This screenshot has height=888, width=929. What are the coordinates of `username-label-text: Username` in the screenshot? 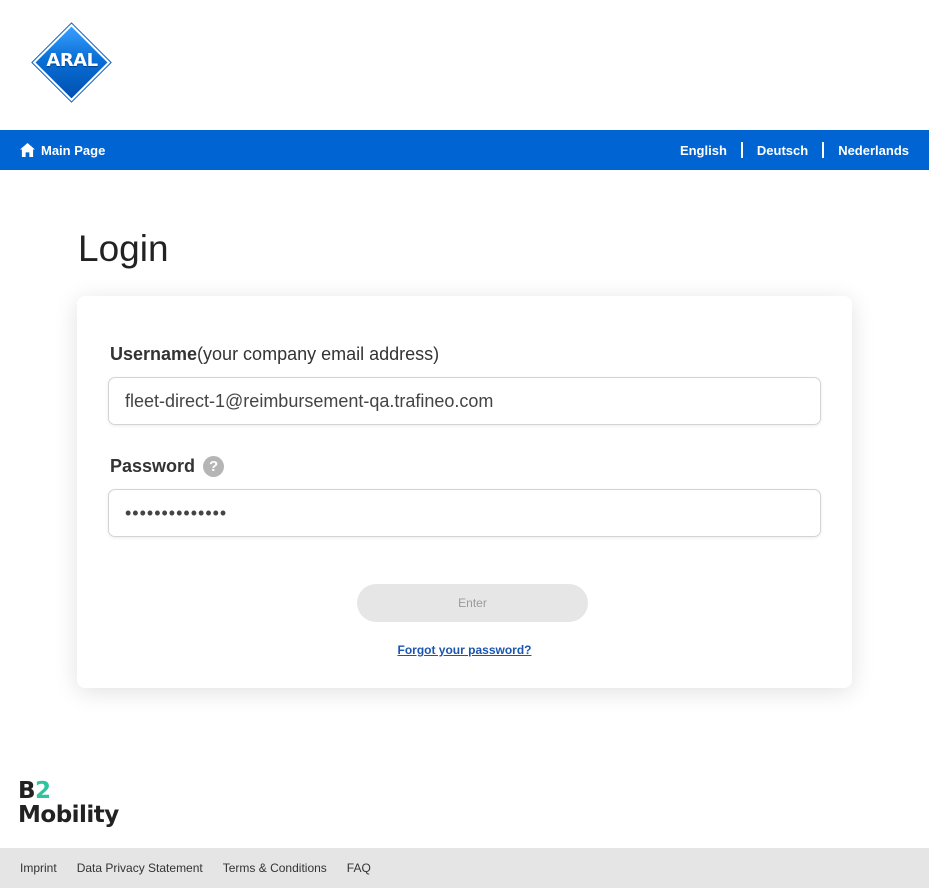 It's located at (154, 354).